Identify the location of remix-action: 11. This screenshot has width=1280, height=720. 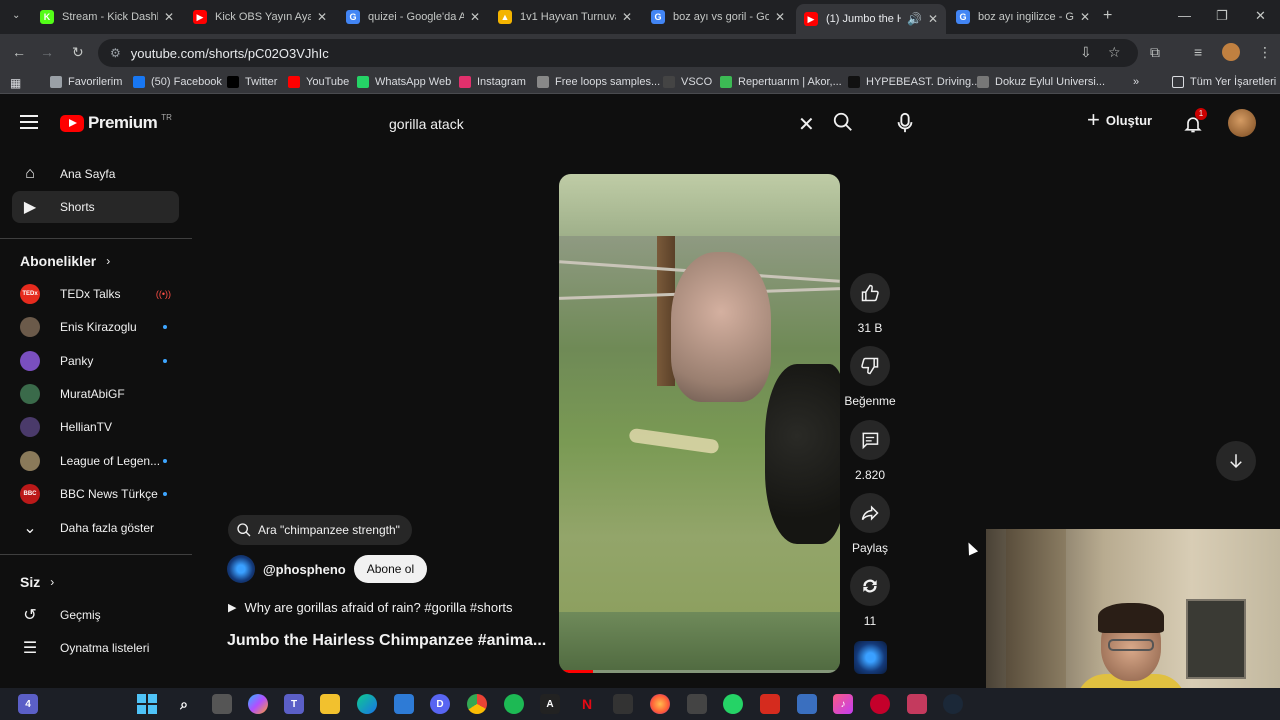
(870, 597).